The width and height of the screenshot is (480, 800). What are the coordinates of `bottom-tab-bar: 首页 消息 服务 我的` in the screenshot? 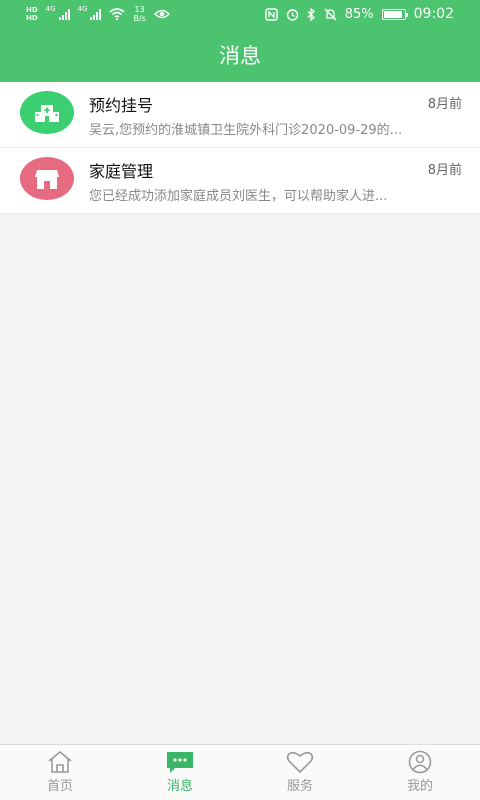 It's located at (240, 772).